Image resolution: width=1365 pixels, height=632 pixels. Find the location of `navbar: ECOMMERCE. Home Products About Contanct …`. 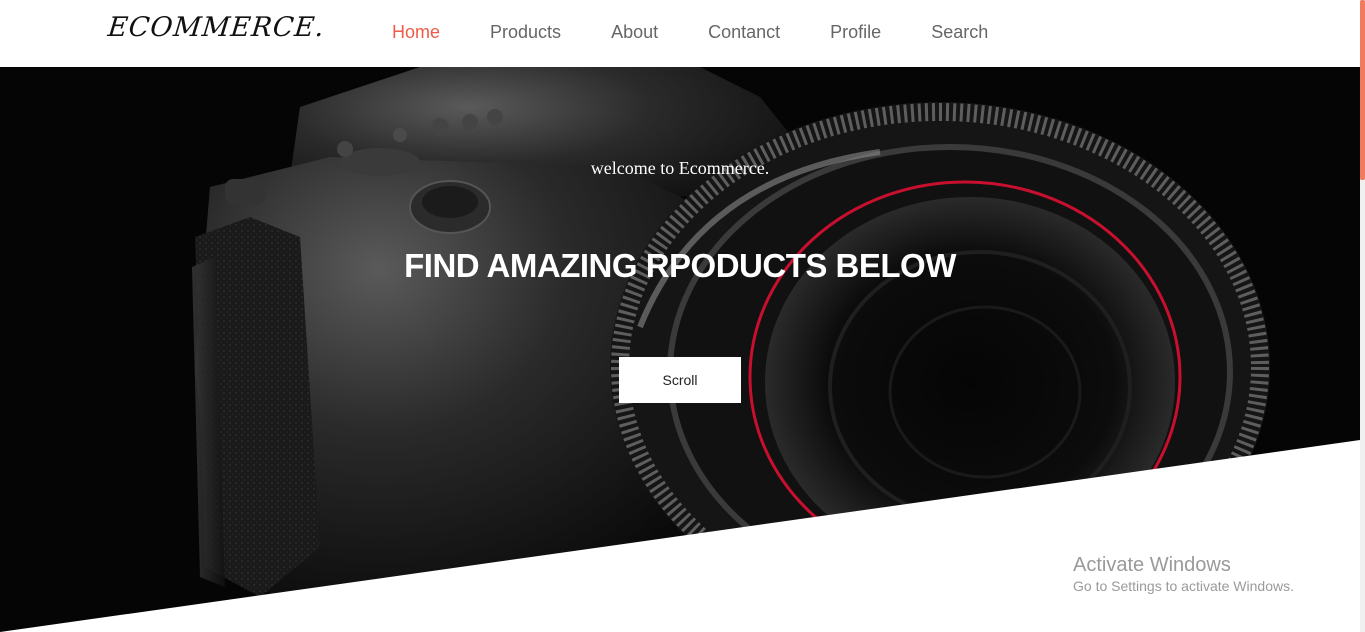

navbar: ECOMMERCE. Home Products About Contanct … is located at coordinates (680, 33).